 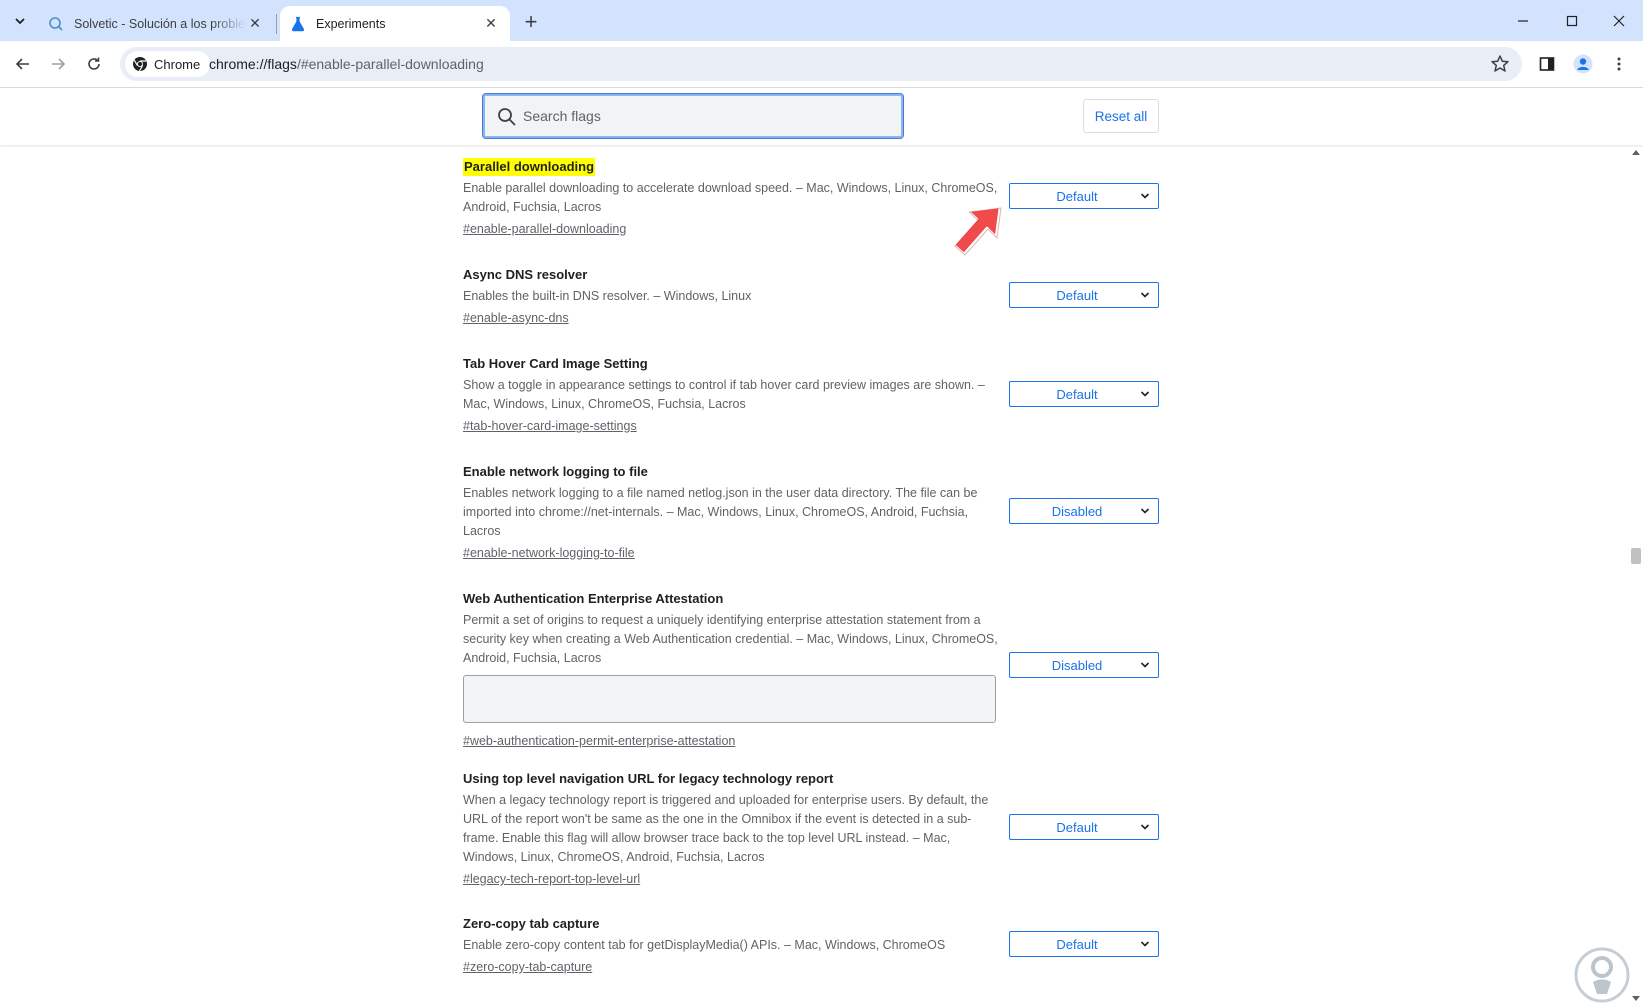 What do you see at coordinates (551, 879) in the screenshot?
I see `experiment-permalink: #legacy-tech-report-top-level-url` at bounding box center [551, 879].